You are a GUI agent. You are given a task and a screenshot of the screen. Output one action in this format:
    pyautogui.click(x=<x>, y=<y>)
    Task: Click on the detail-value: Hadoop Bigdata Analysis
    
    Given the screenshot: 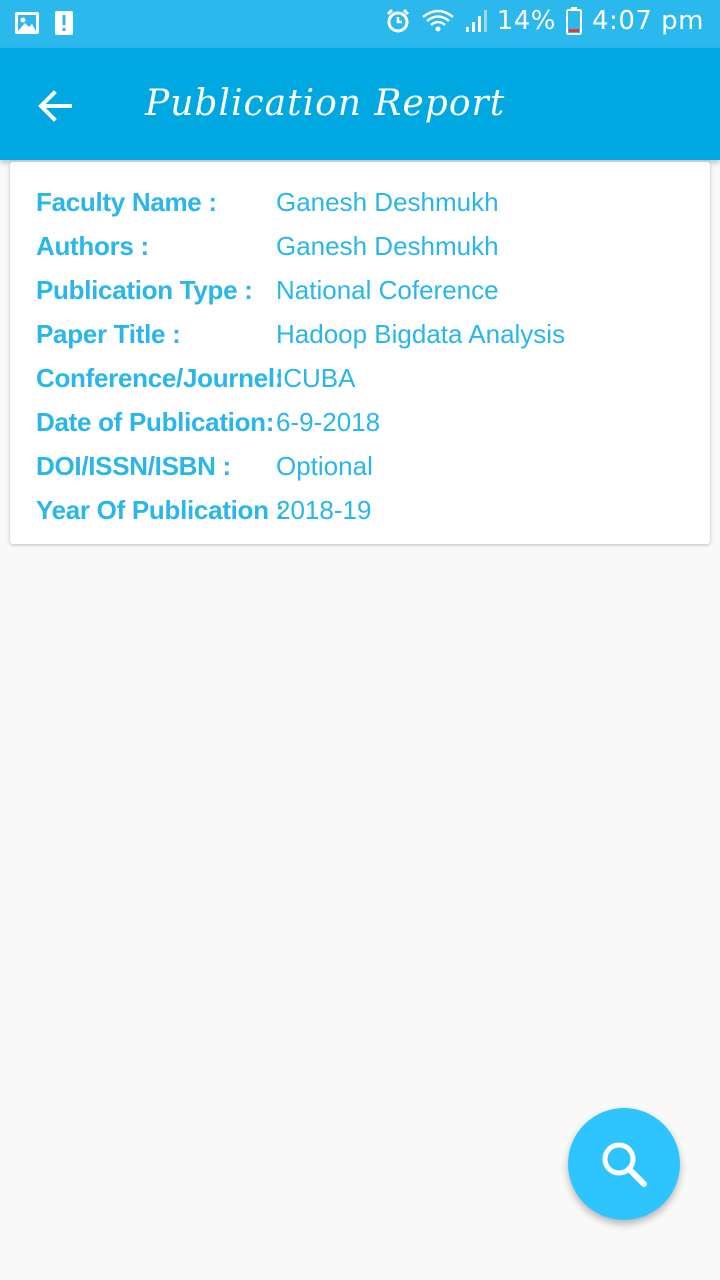 What is the action you would take?
    pyautogui.click(x=421, y=334)
    